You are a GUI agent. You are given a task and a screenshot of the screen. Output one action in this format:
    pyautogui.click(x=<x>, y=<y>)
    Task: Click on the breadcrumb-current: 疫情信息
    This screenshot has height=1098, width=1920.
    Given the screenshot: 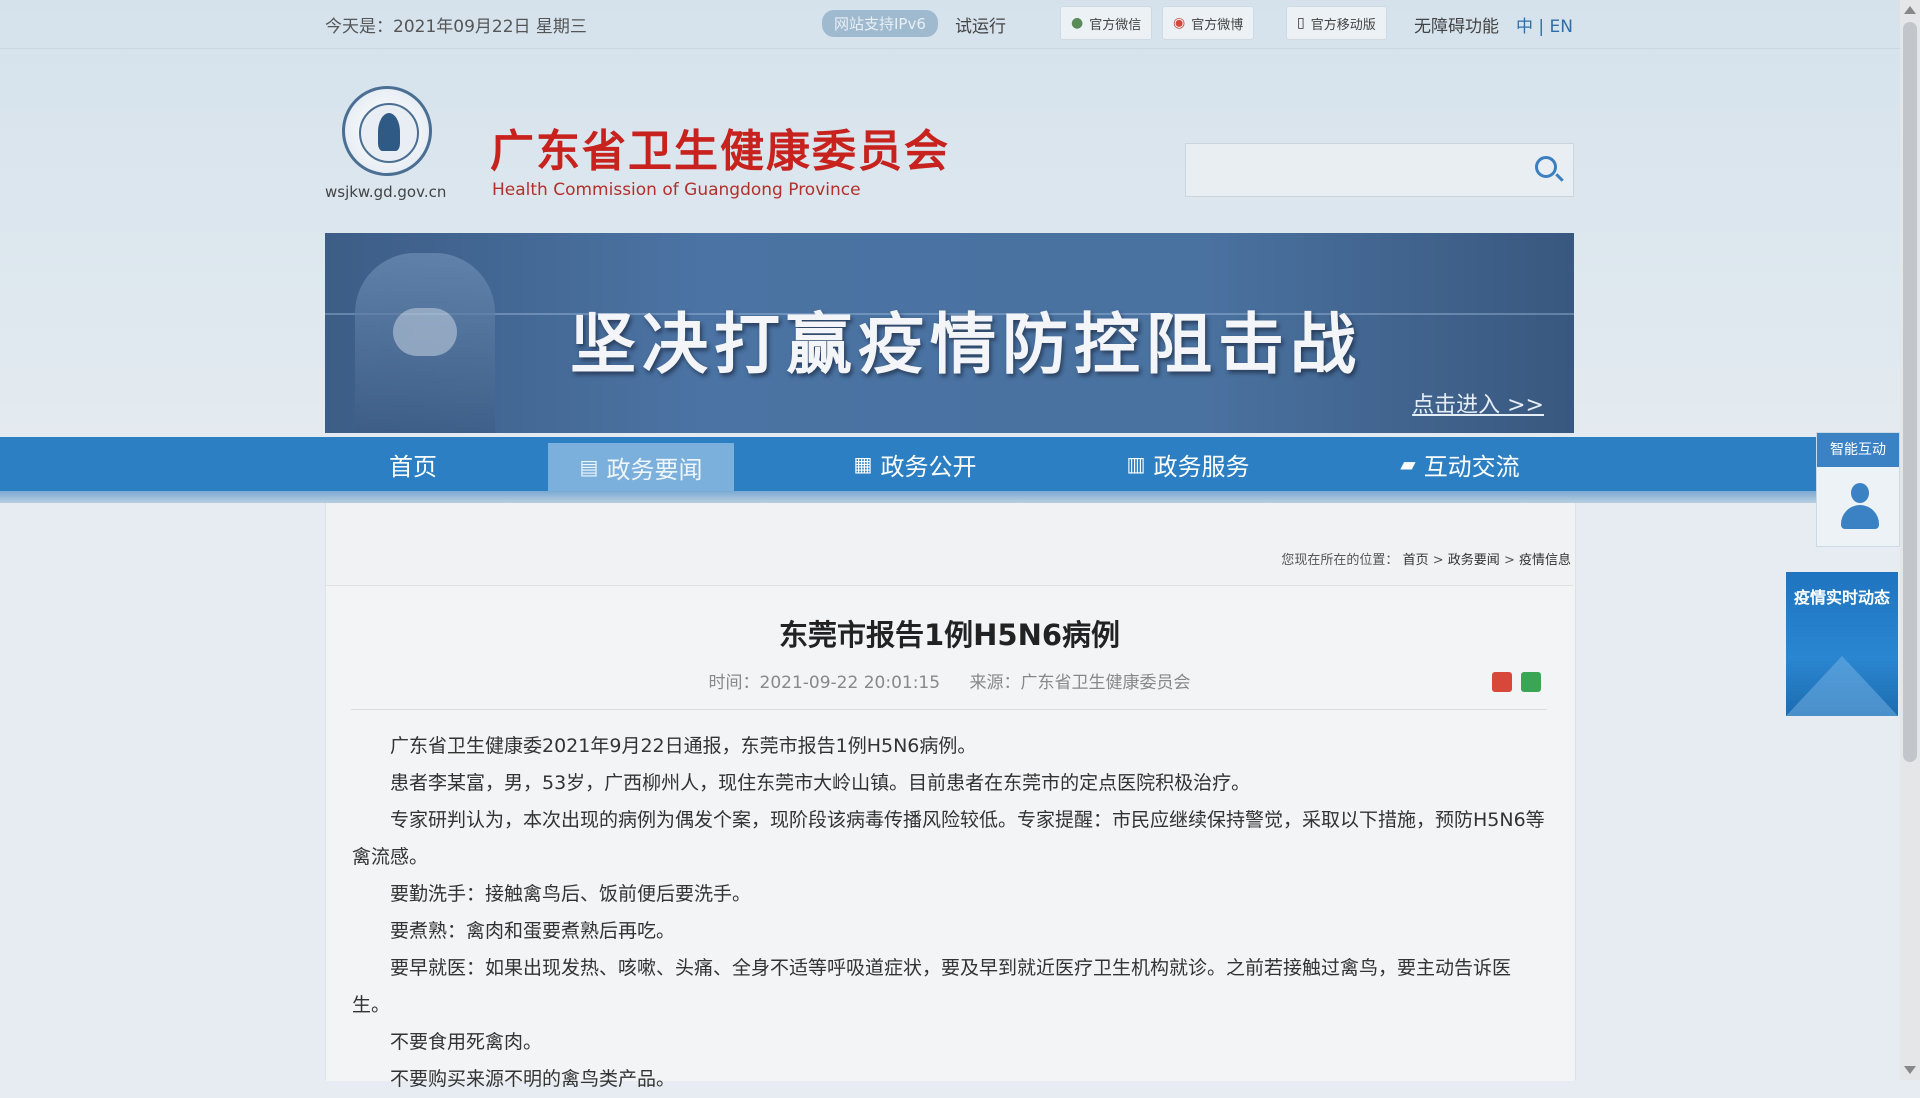 What is the action you would take?
    pyautogui.click(x=1545, y=560)
    